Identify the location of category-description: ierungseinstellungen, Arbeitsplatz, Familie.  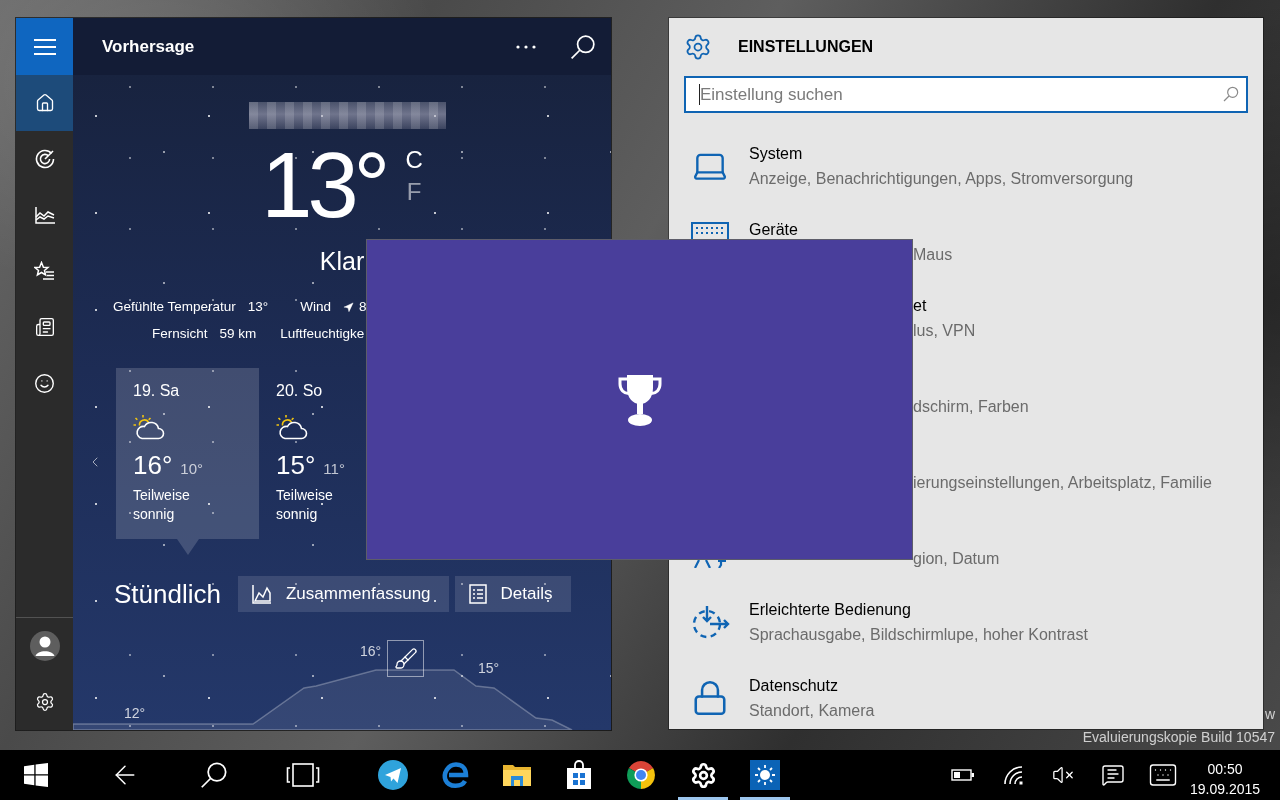
(1062, 483).